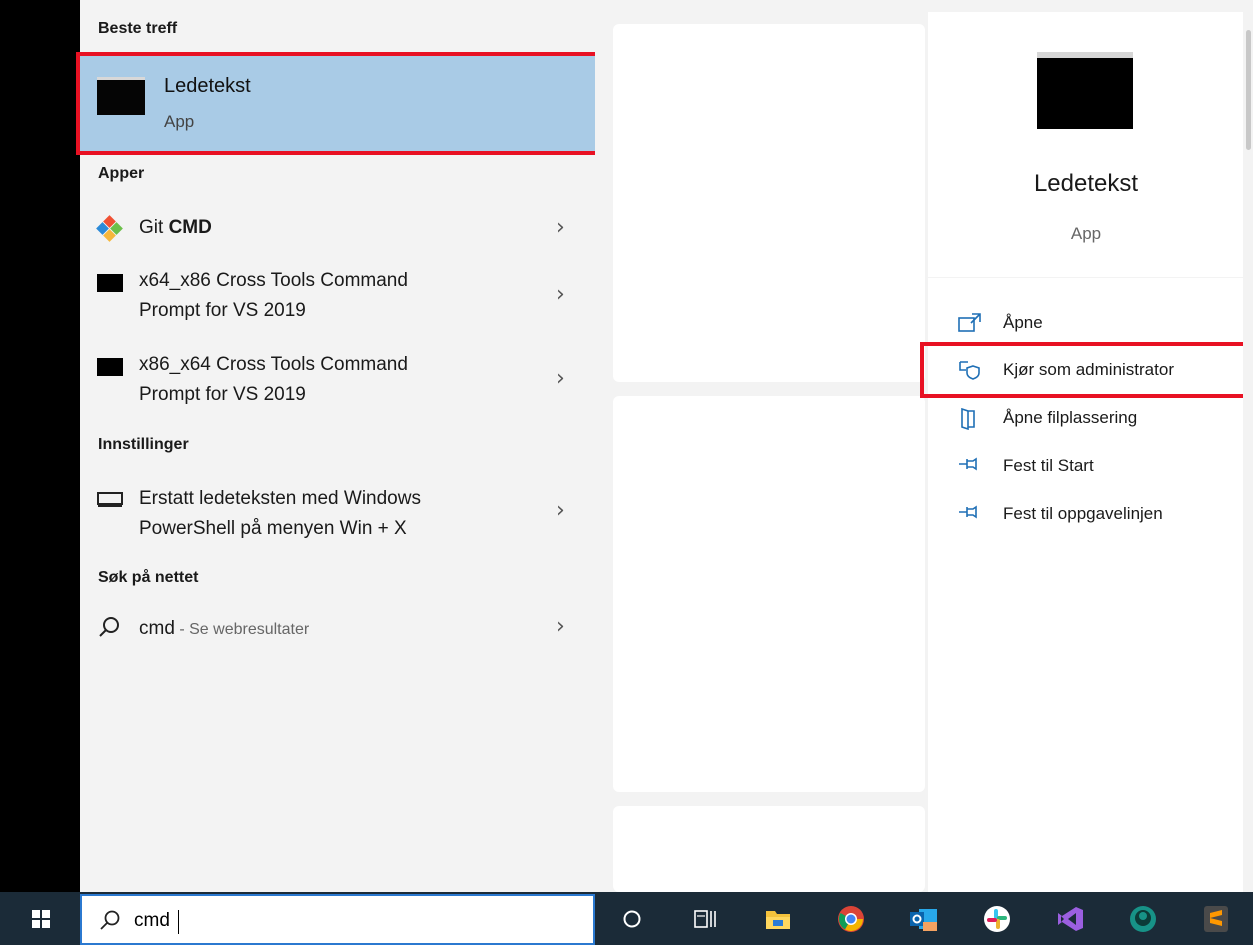 The height and width of the screenshot is (945, 1253). I want to click on action-label: Fest til Start, so click(1048, 465).